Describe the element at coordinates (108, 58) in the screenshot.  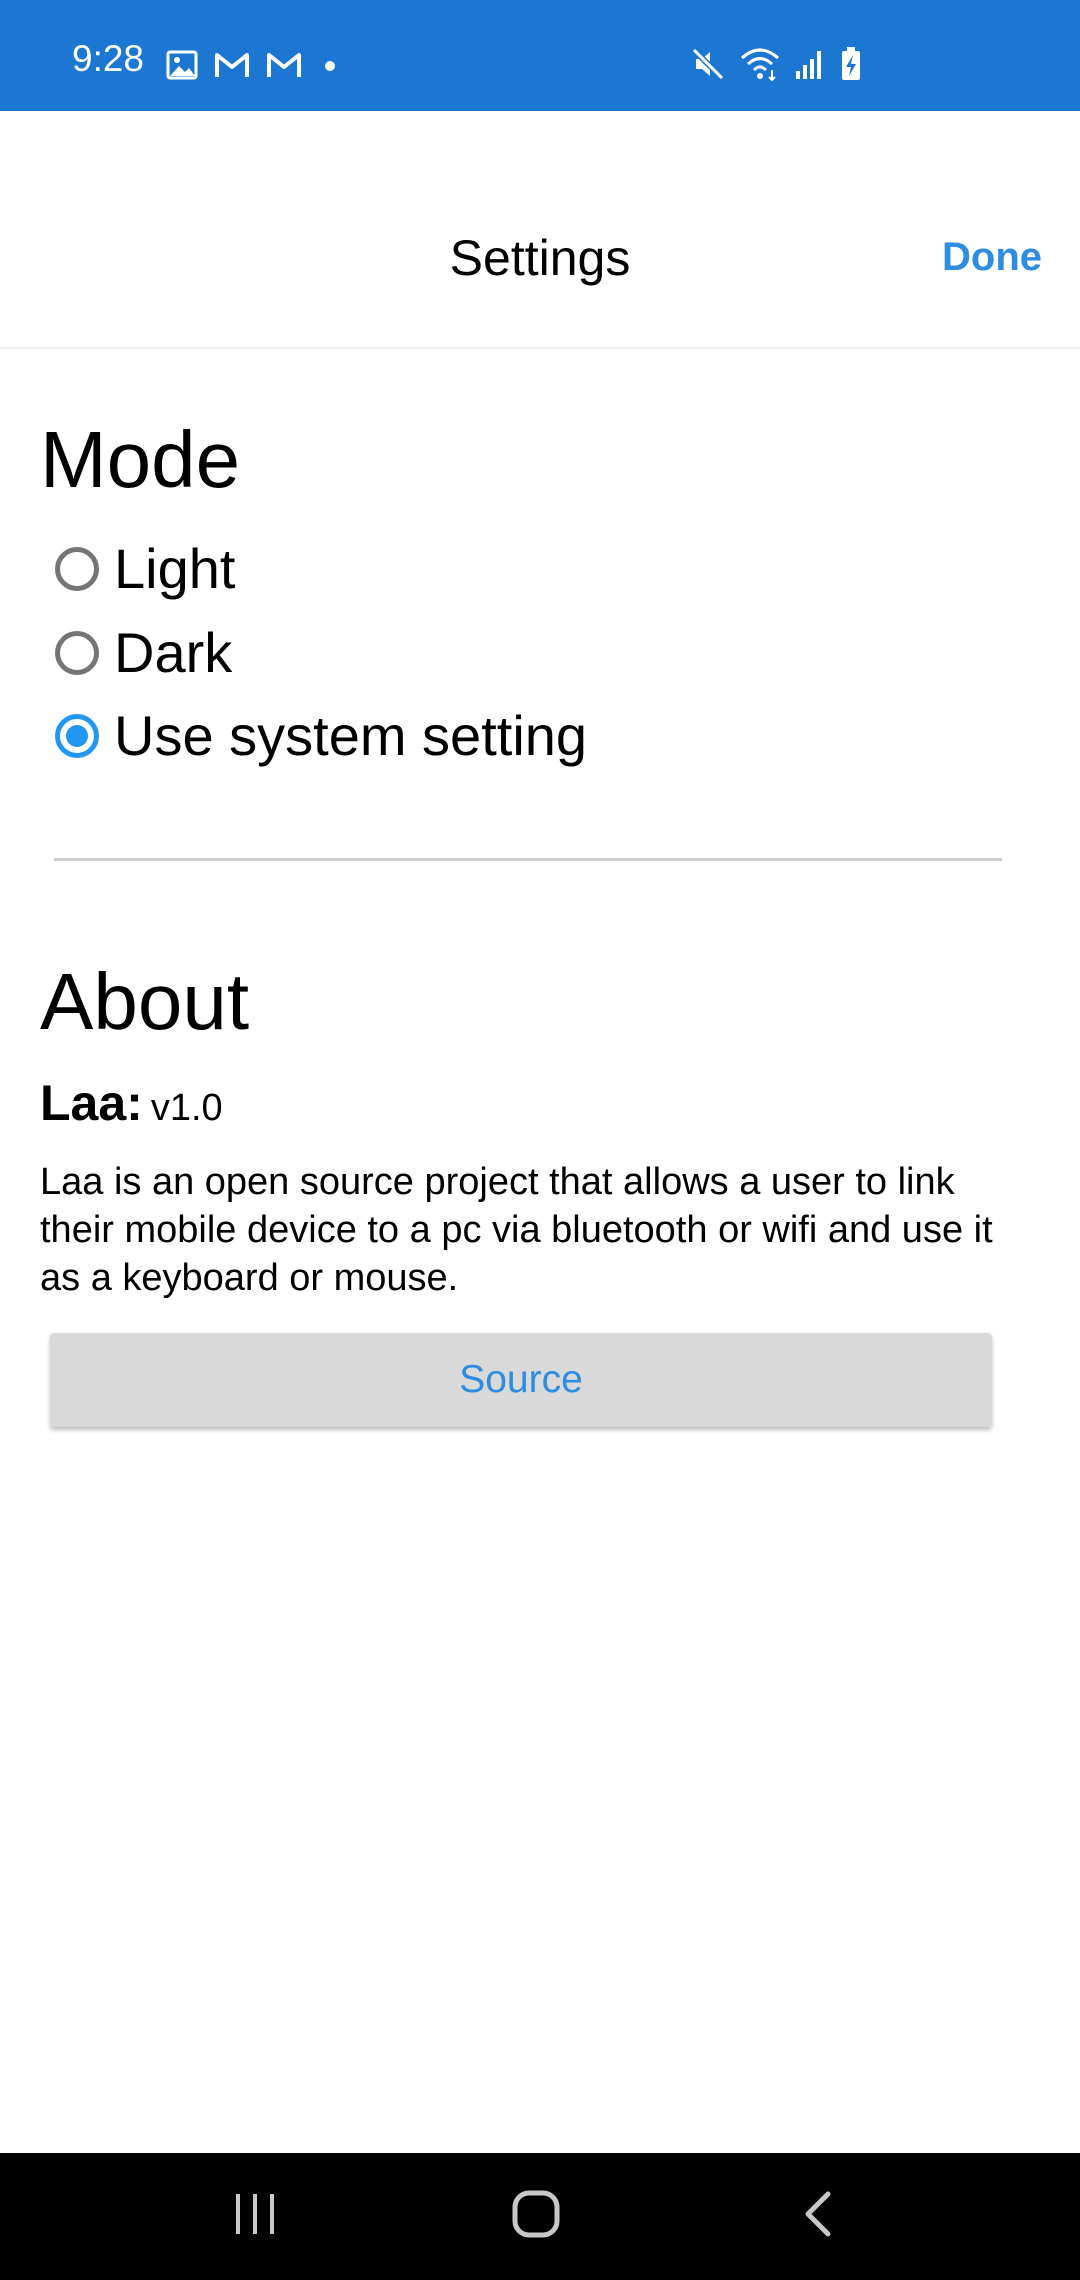
I see `status-time: 9:28` at that location.